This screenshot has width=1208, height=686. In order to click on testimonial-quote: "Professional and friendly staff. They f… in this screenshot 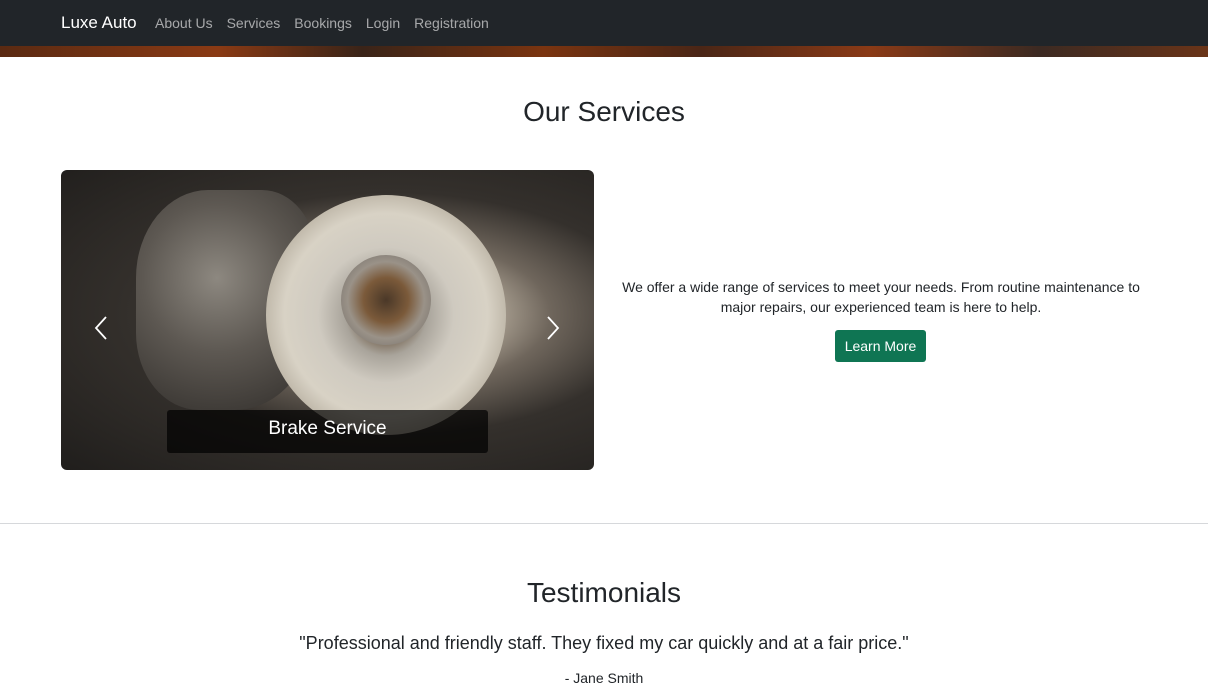, I will do `click(604, 643)`.